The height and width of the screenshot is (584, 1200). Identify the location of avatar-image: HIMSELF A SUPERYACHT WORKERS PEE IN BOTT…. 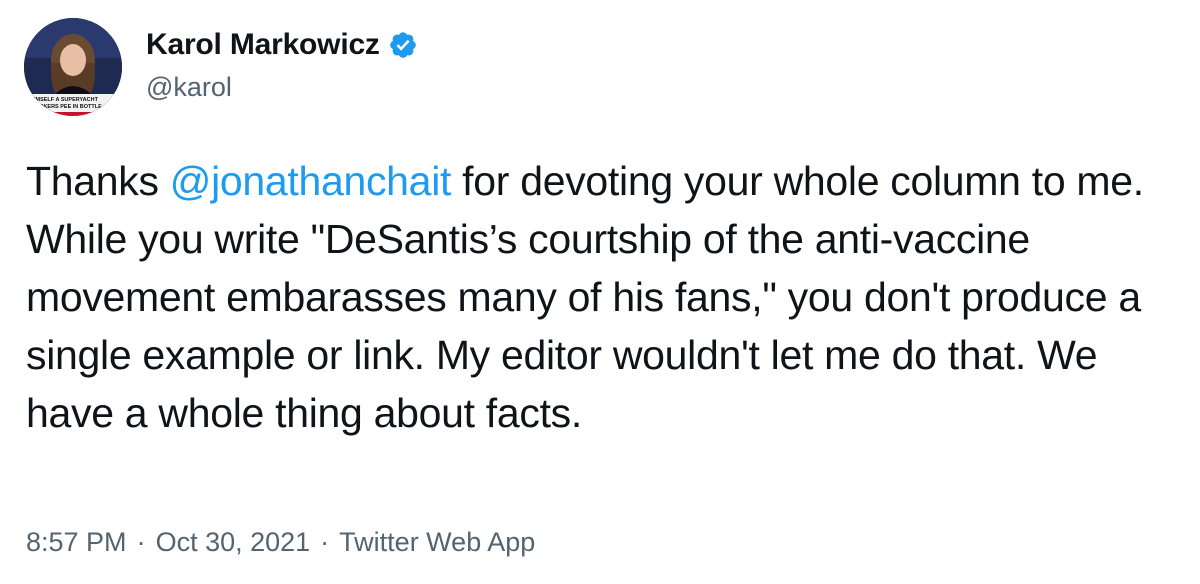
(73, 67).